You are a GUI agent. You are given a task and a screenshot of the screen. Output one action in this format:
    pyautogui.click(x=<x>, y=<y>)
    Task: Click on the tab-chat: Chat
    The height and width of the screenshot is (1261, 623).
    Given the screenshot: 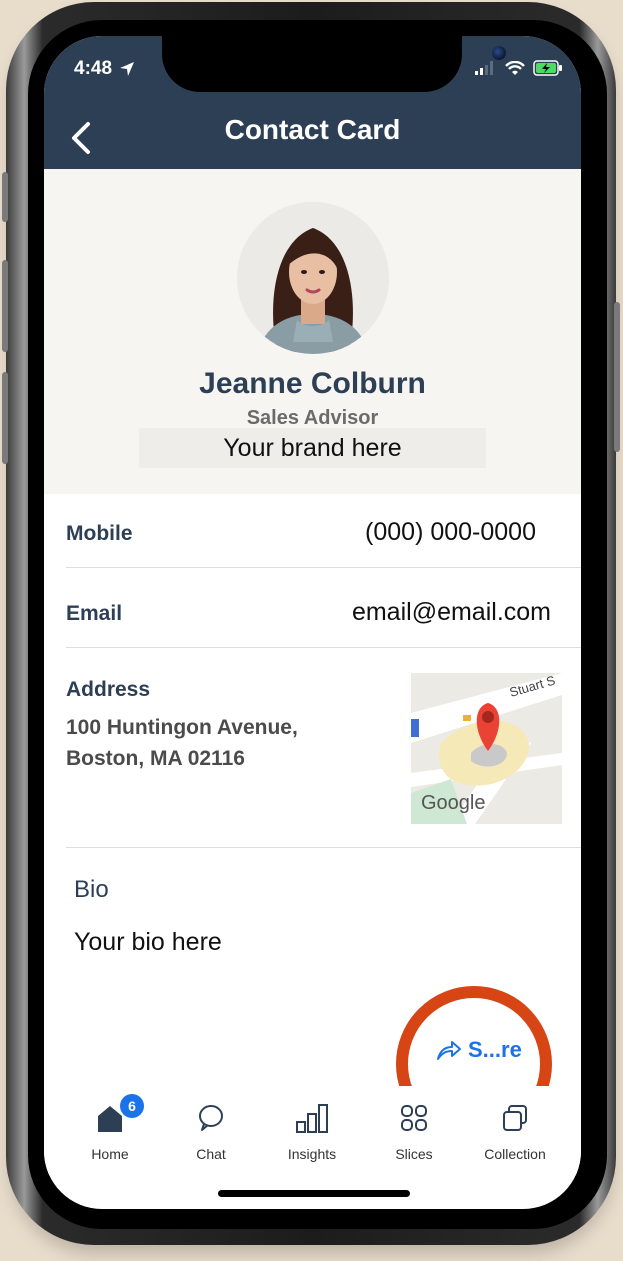 What is the action you would take?
    pyautogui.click(x=211, y=1124)
    